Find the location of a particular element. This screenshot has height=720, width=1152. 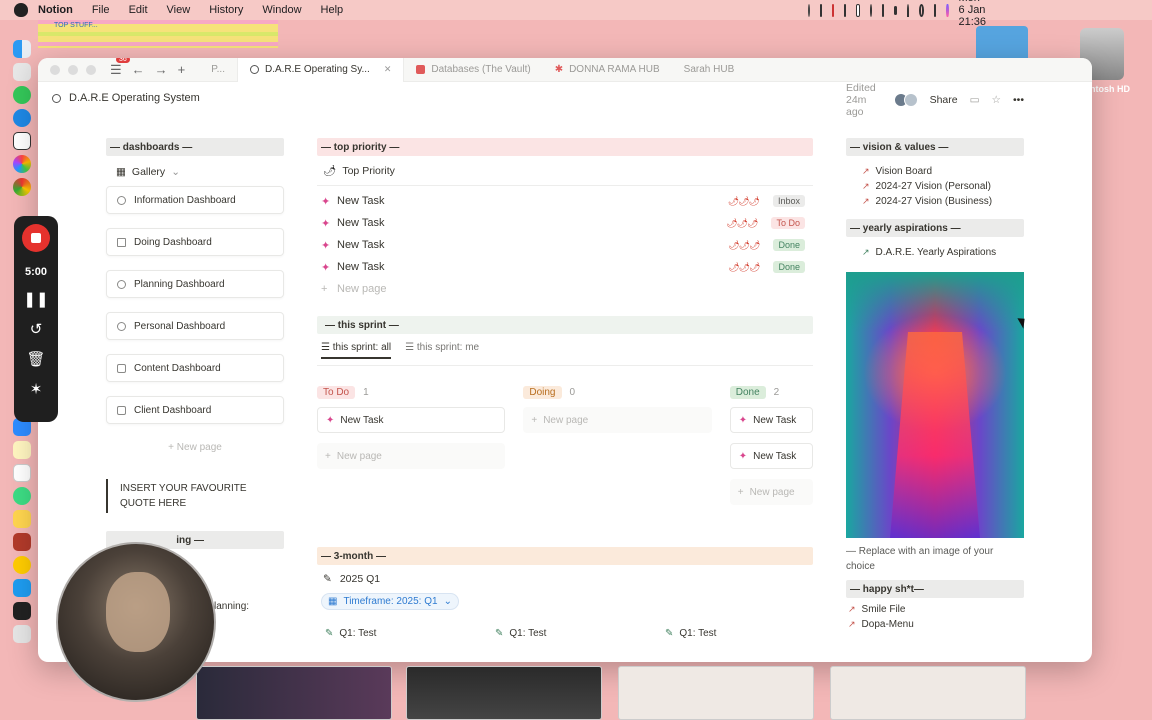

pencil-app-icon is located at coordinates (22, 450).